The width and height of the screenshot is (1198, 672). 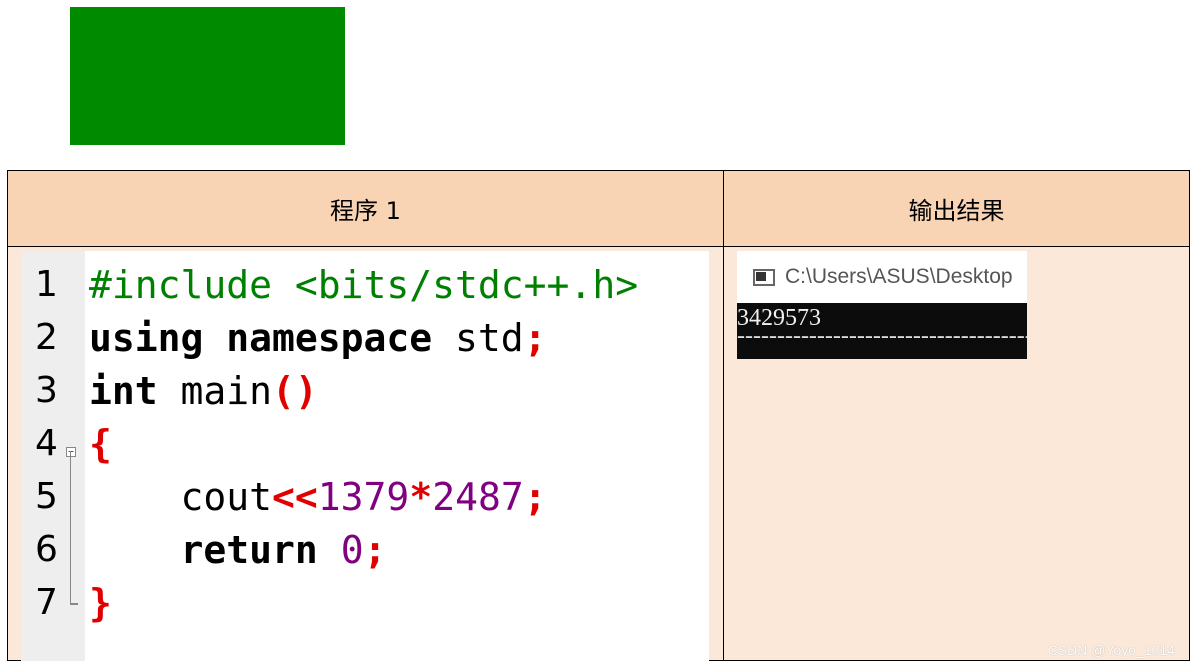 What do you see at coordinates (46, 549) in the screenshot?
I see `line-number: 6` at bounding box center [46, 549].